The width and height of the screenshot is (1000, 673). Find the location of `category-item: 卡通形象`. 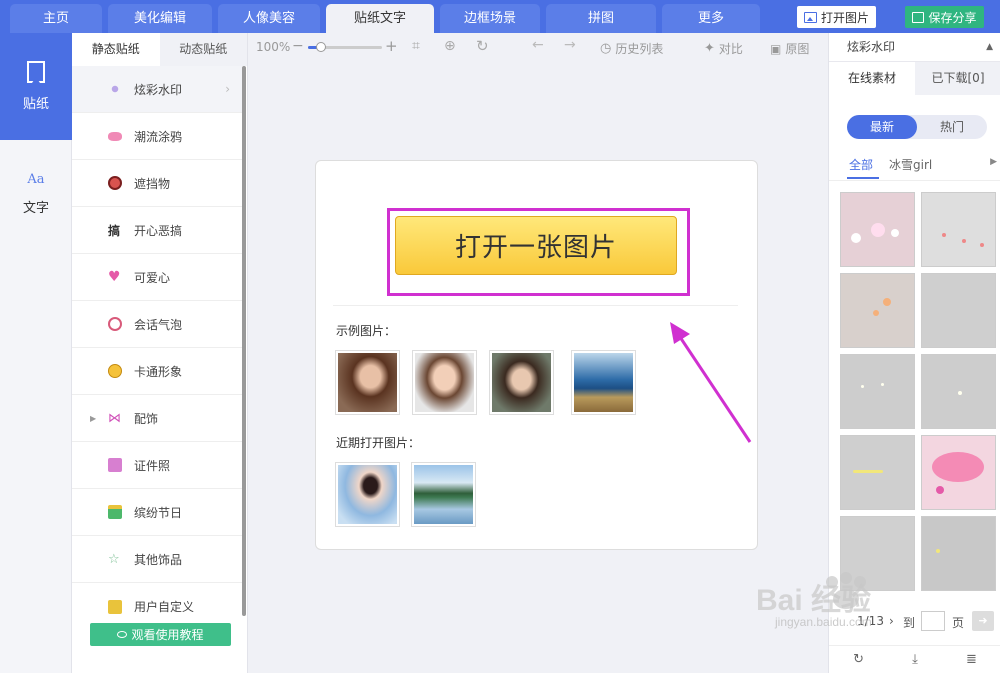

category-item: 卡通形象 is located at coordinates (157, 371).